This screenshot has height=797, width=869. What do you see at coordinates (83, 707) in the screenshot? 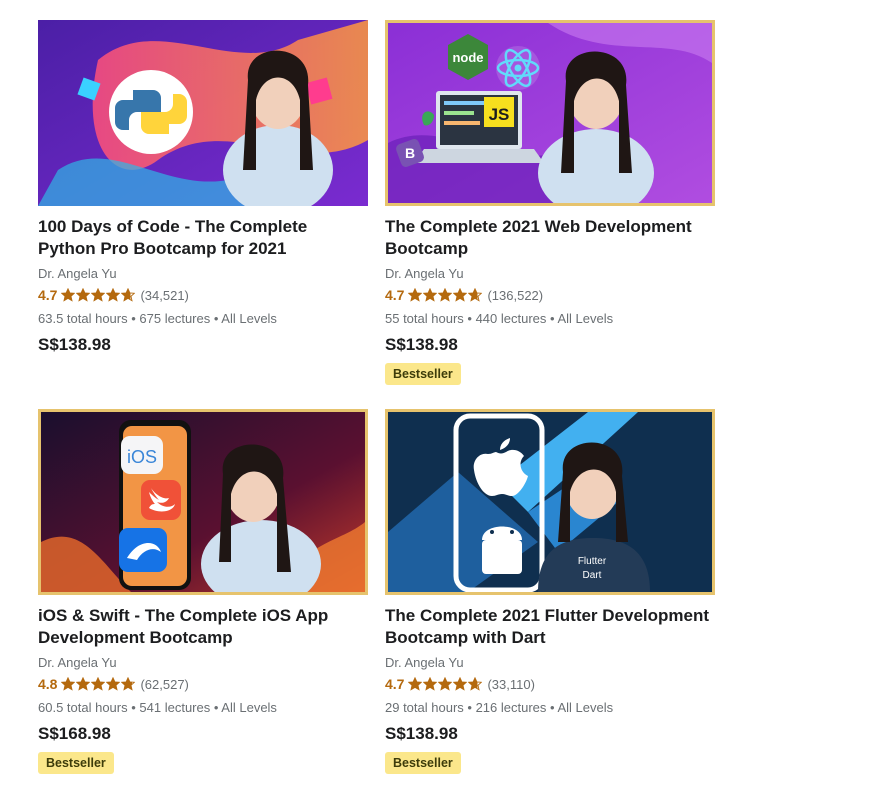
I see `course-hours: 60.5 total hours` at bounding box center [83, 707].